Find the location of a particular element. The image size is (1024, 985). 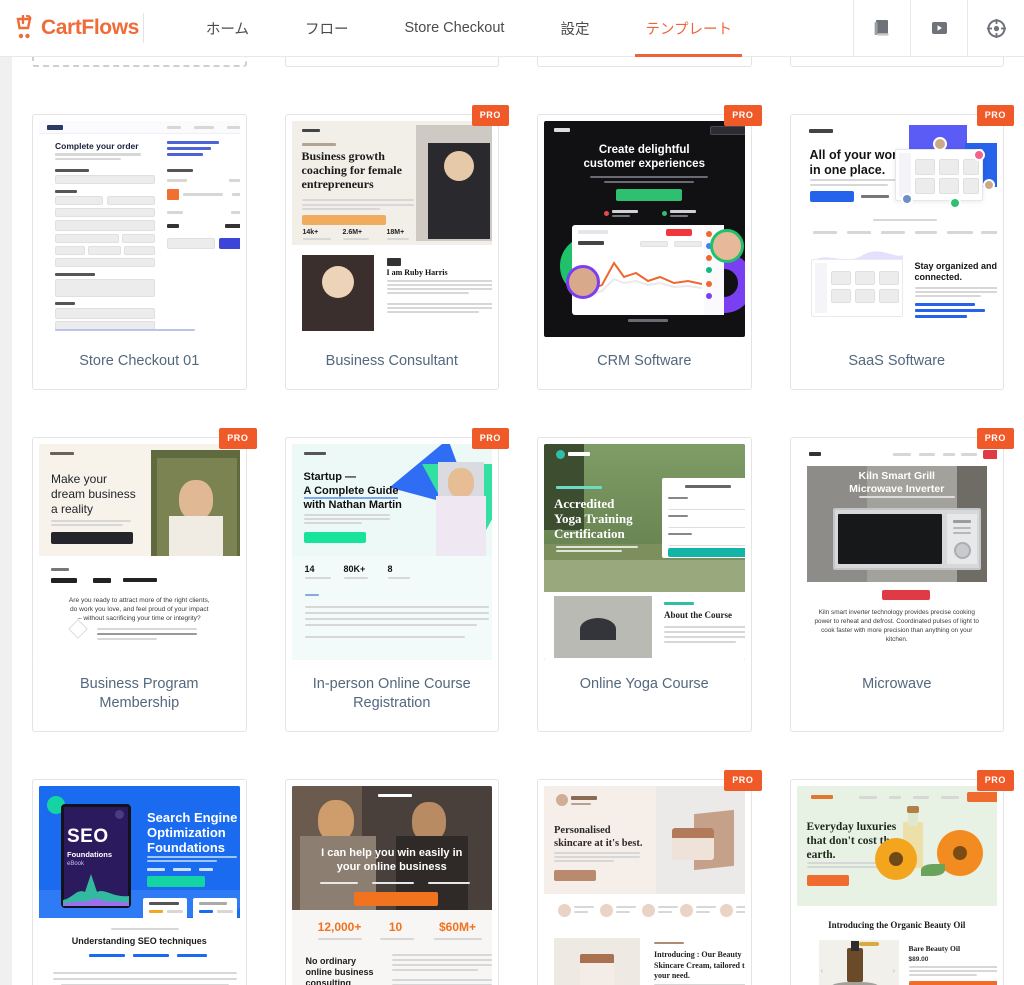

card-title: In-person Online Course Registration is located at coordinates (391, 693).